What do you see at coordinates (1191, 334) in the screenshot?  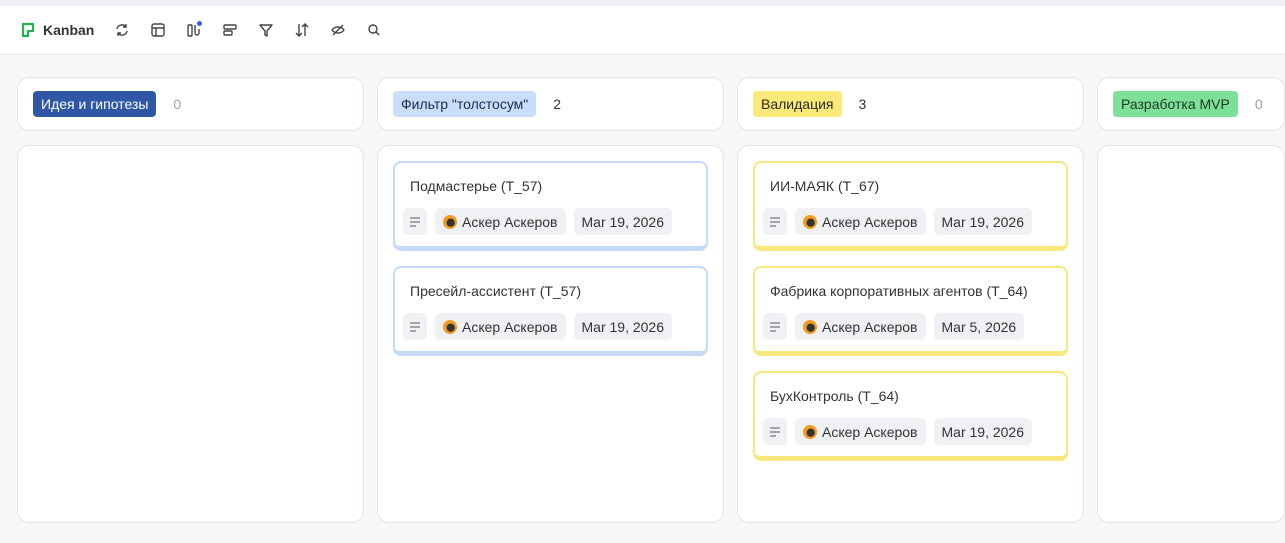 I see `column-body` at bounding box center [1191, 334].